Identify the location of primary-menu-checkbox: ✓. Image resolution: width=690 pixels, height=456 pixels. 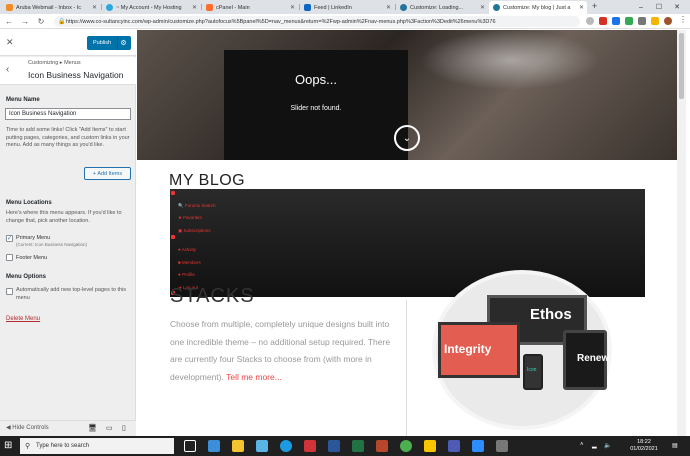
(9, 238).